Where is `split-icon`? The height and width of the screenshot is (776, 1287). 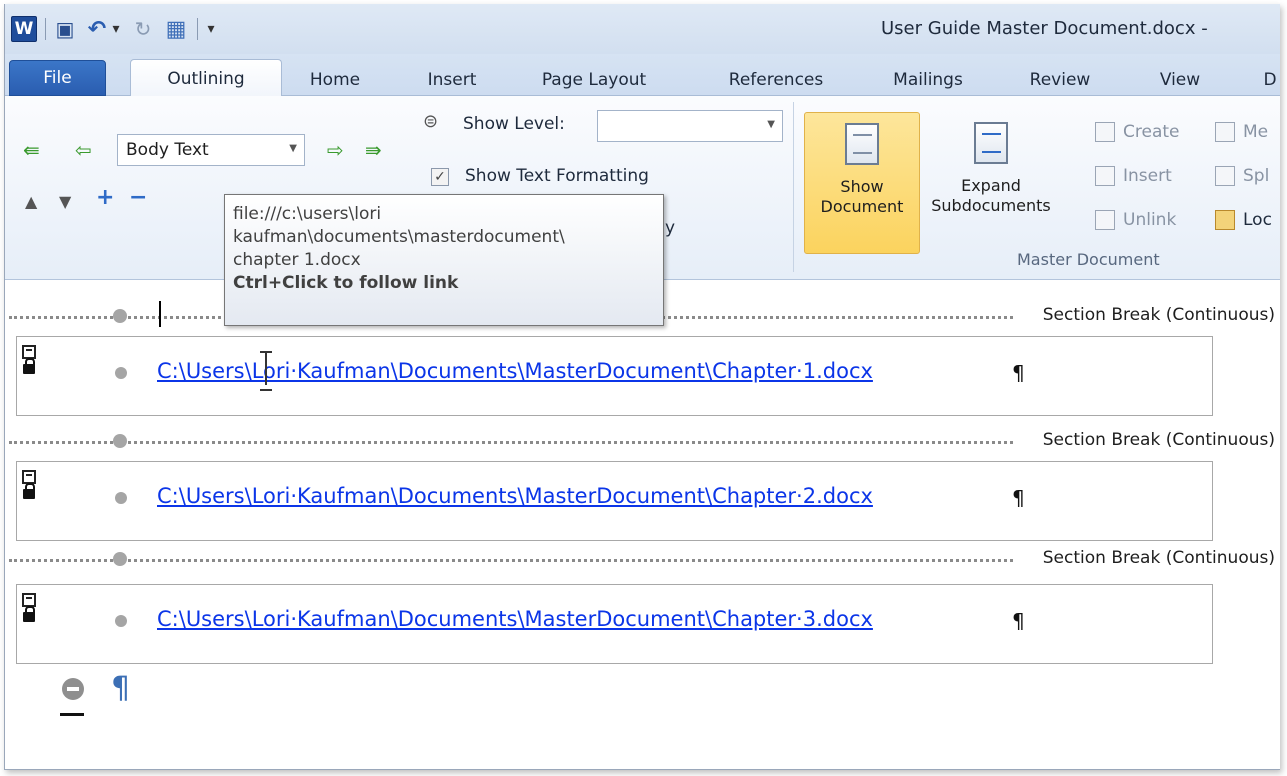
split-icon is located at coordinates (1225, 176).